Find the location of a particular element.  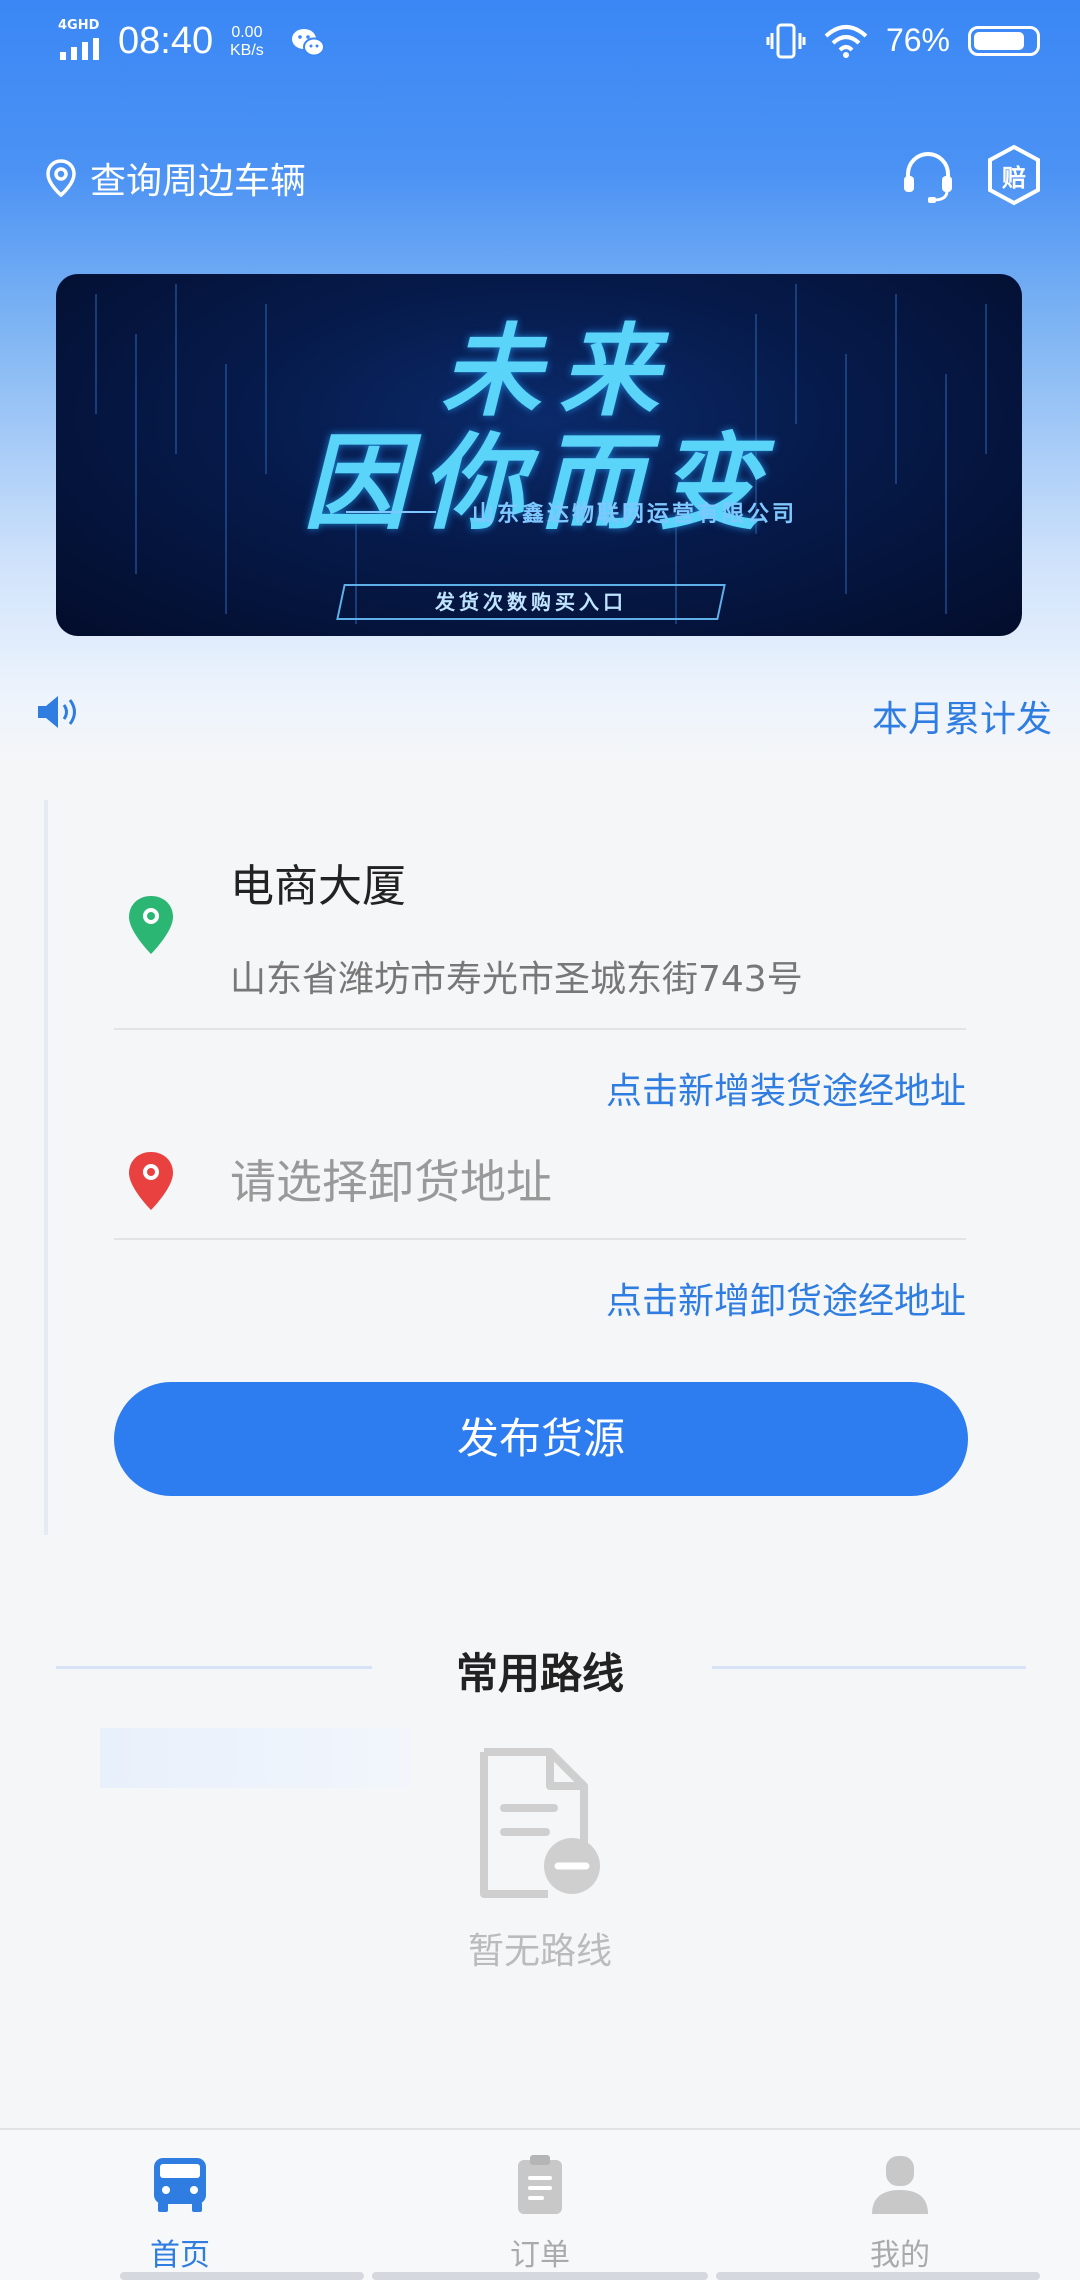

form-left-border is located at coordinates (46, 1167).